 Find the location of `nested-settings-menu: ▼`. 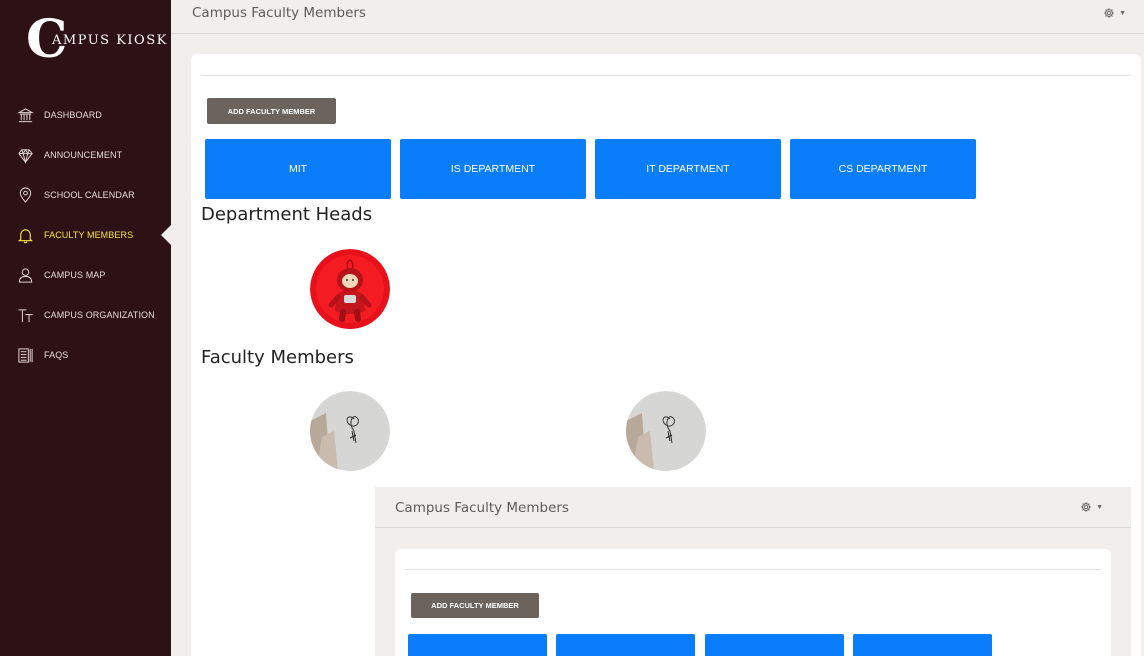

nested-settings-menu: ▼ is located at coordinates (1091, 507).